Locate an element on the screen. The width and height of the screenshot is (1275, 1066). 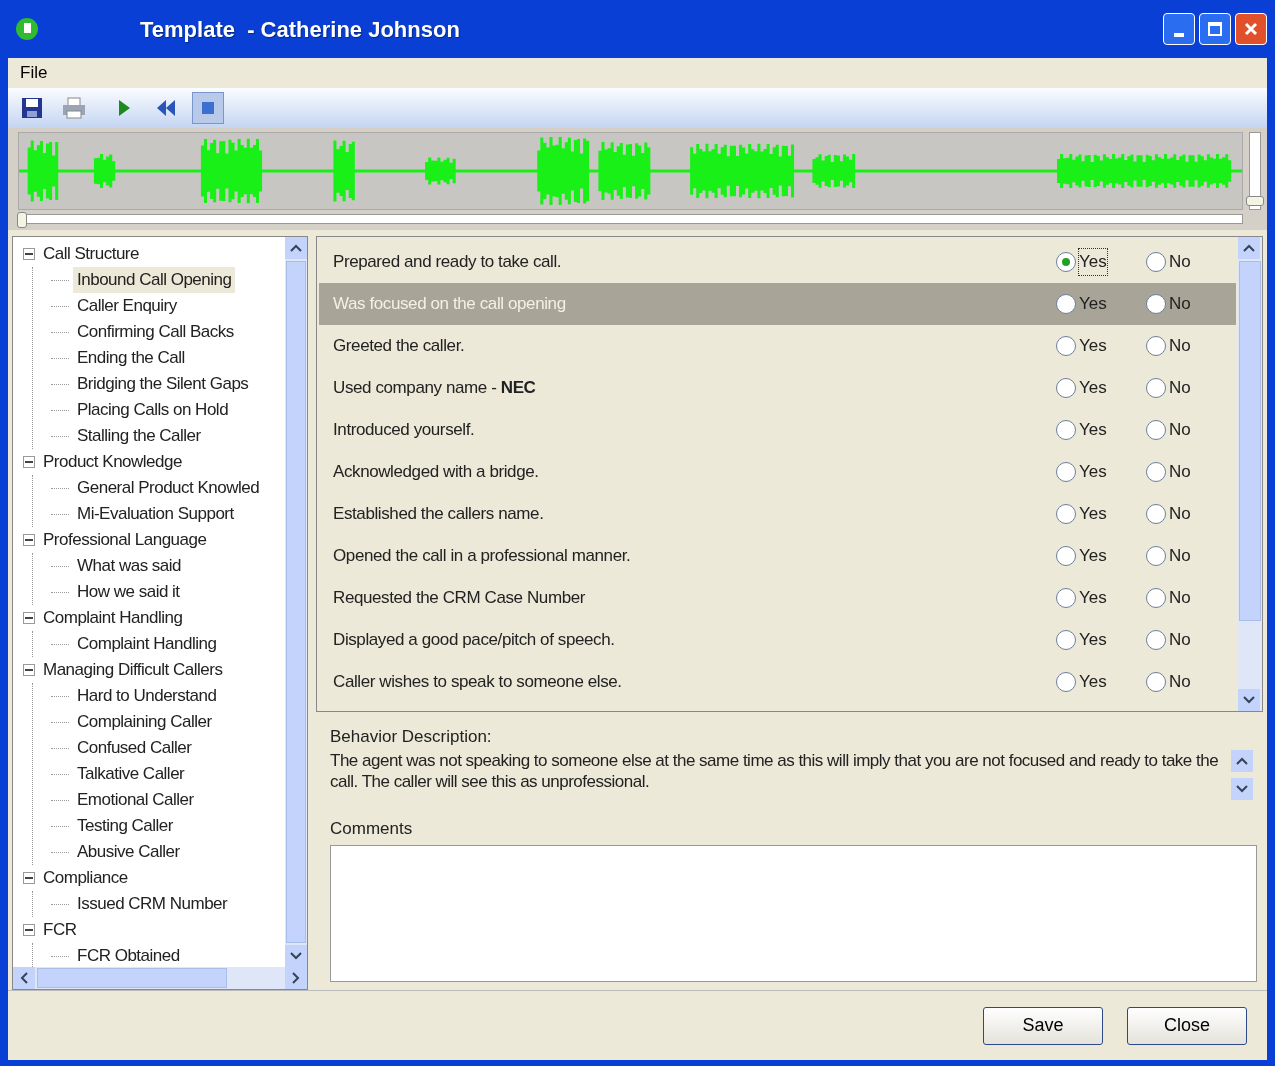
question-text: Acknowledged with a bridge. is located at coordinates (436, 472).